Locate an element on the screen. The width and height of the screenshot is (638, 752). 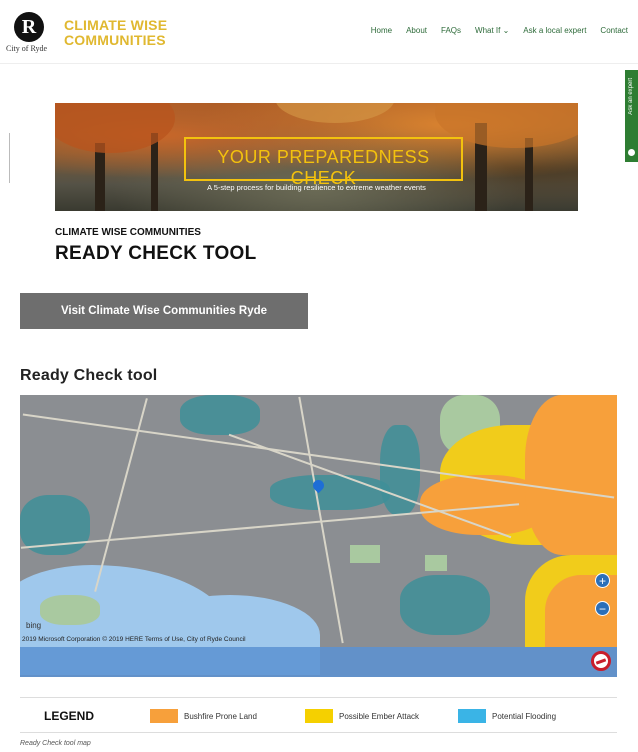
legend-label: Bushfire Prone Land is located at coordinates (220, 716).